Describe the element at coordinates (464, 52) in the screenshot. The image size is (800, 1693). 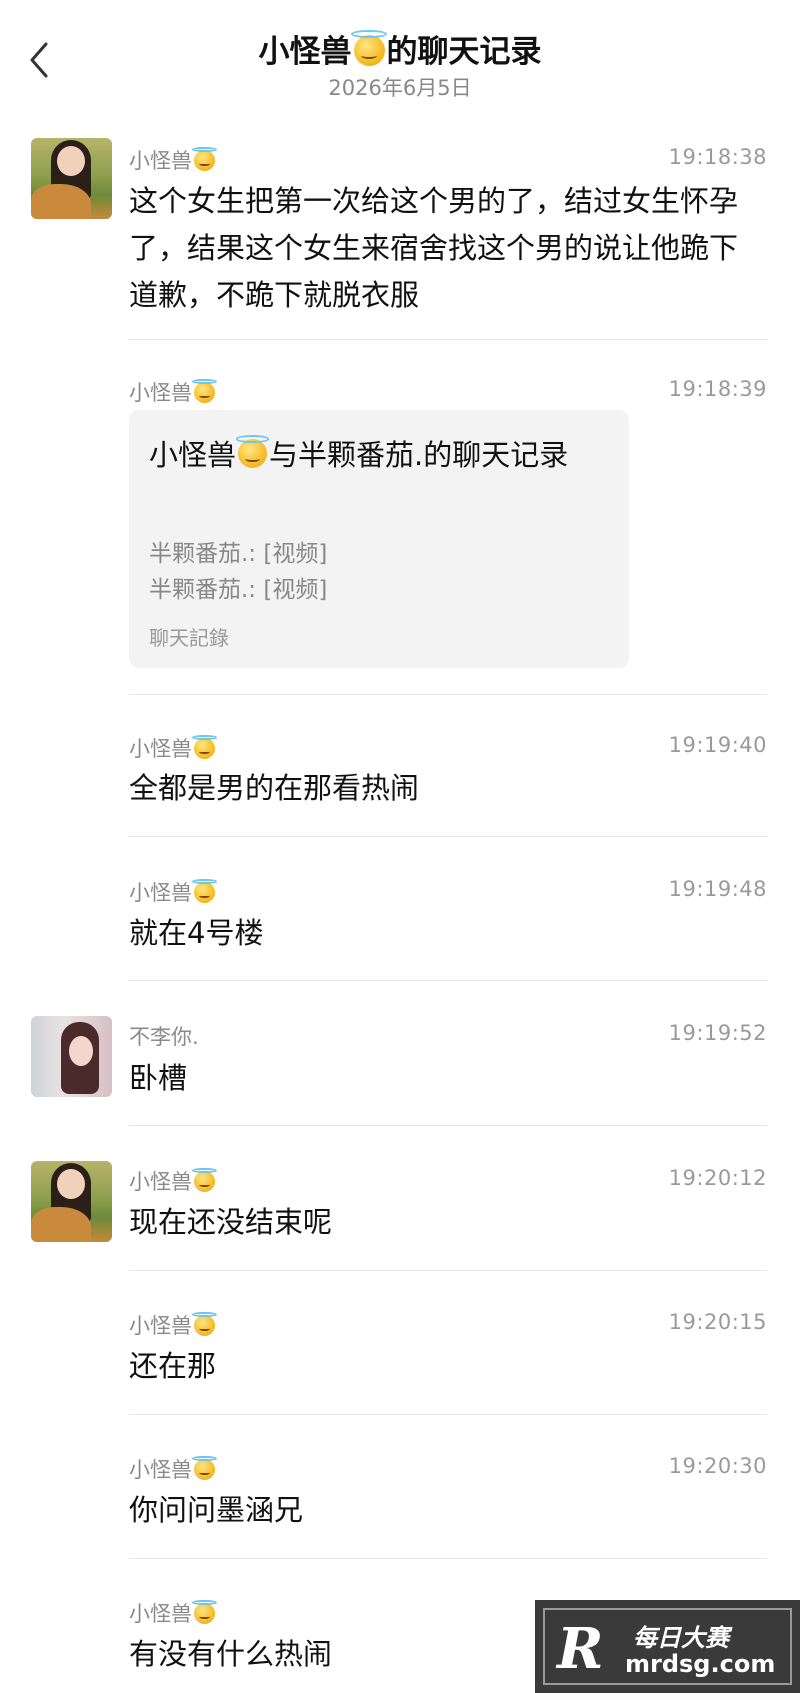
I see `title-suffix: 的聊天记录` at that location.